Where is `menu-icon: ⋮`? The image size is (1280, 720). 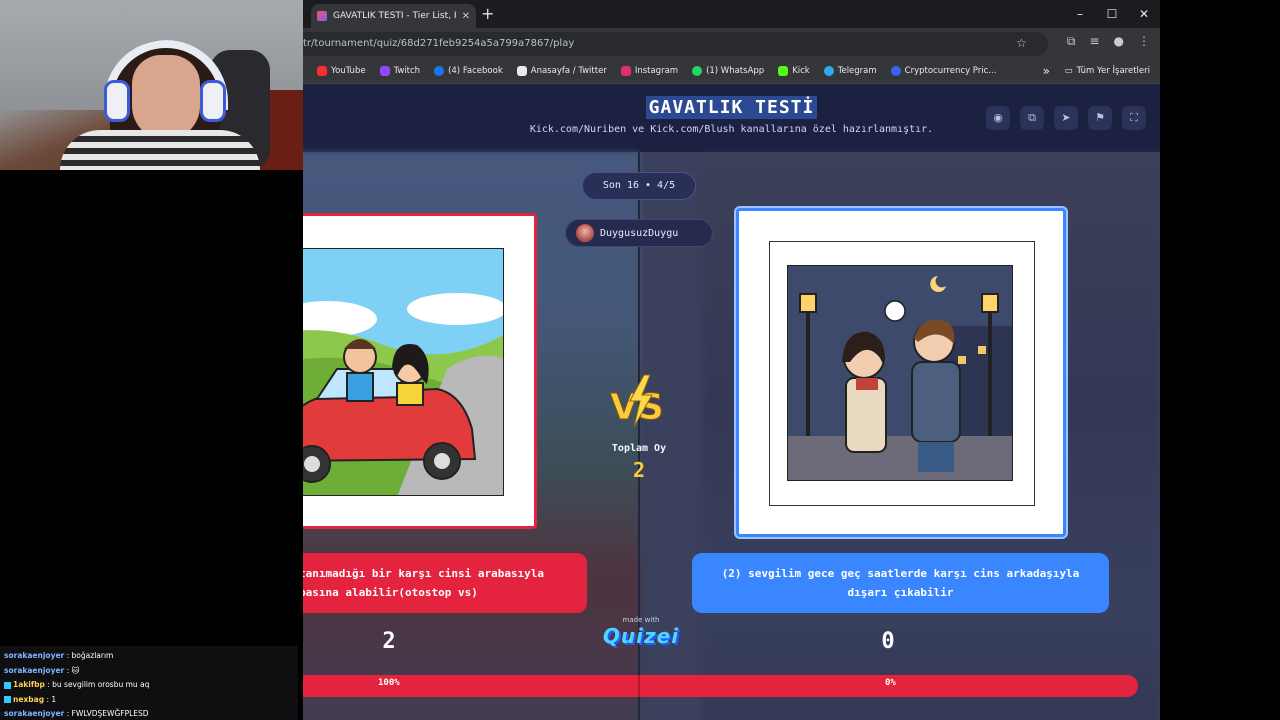
menu-icon: ⋮ is located at coordinates (1144, 41).